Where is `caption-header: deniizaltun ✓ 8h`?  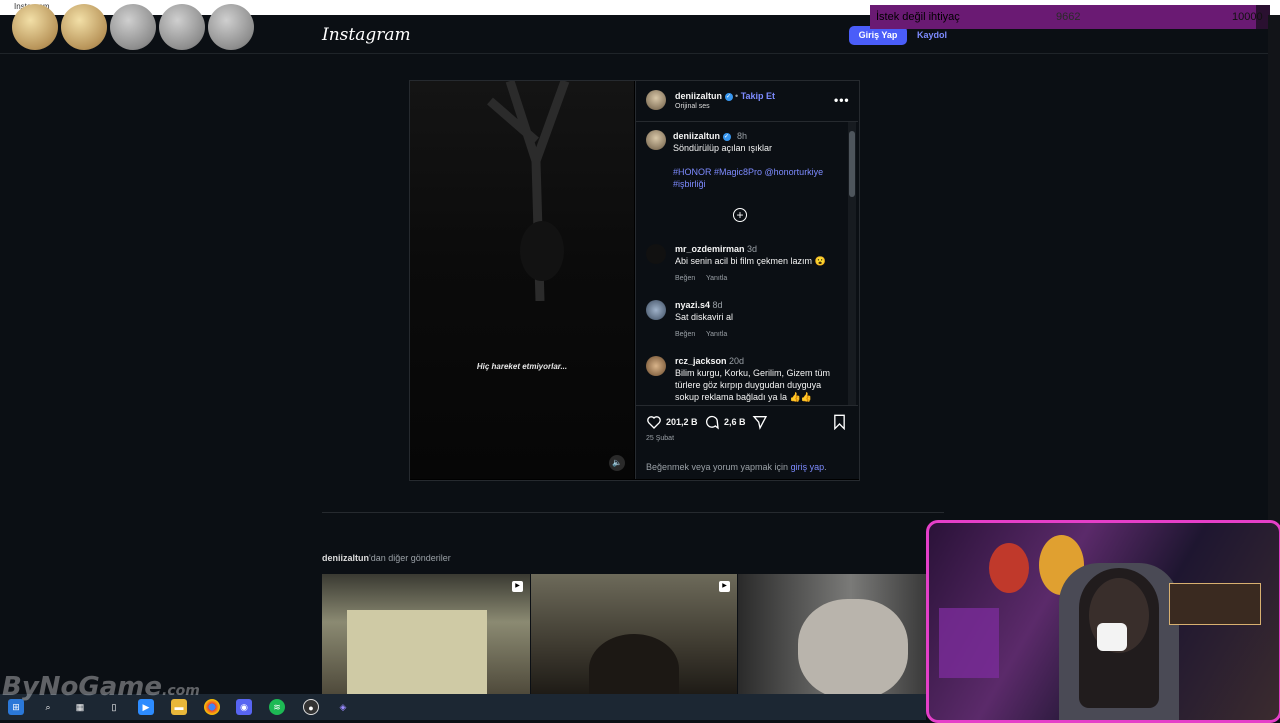 caption-header: deniizaltun ✓ 8h is located at coordinates (710, 136).